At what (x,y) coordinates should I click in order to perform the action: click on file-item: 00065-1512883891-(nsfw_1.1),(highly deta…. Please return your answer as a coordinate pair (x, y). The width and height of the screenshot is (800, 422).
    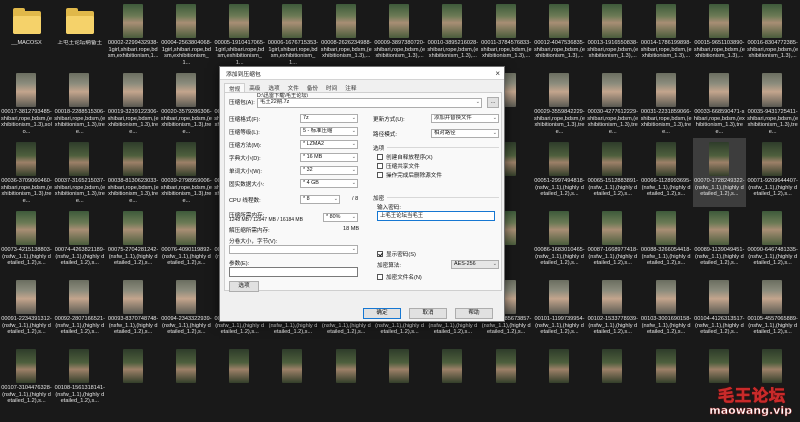
    Looking at the image, I should click on (612, 172).